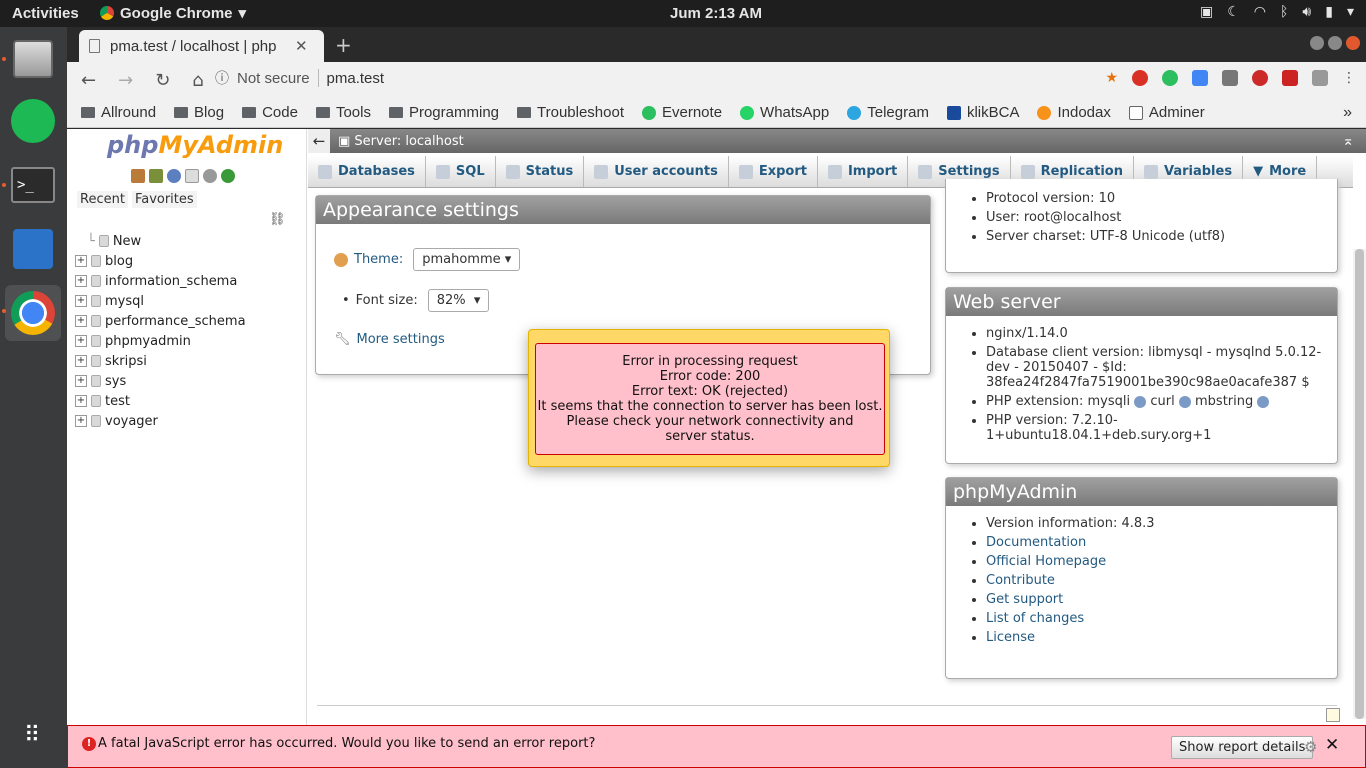 The width and height of the screenshot is (1366, 768). I want to click on tab-user-accounts: User accounts, so click(656, 171).